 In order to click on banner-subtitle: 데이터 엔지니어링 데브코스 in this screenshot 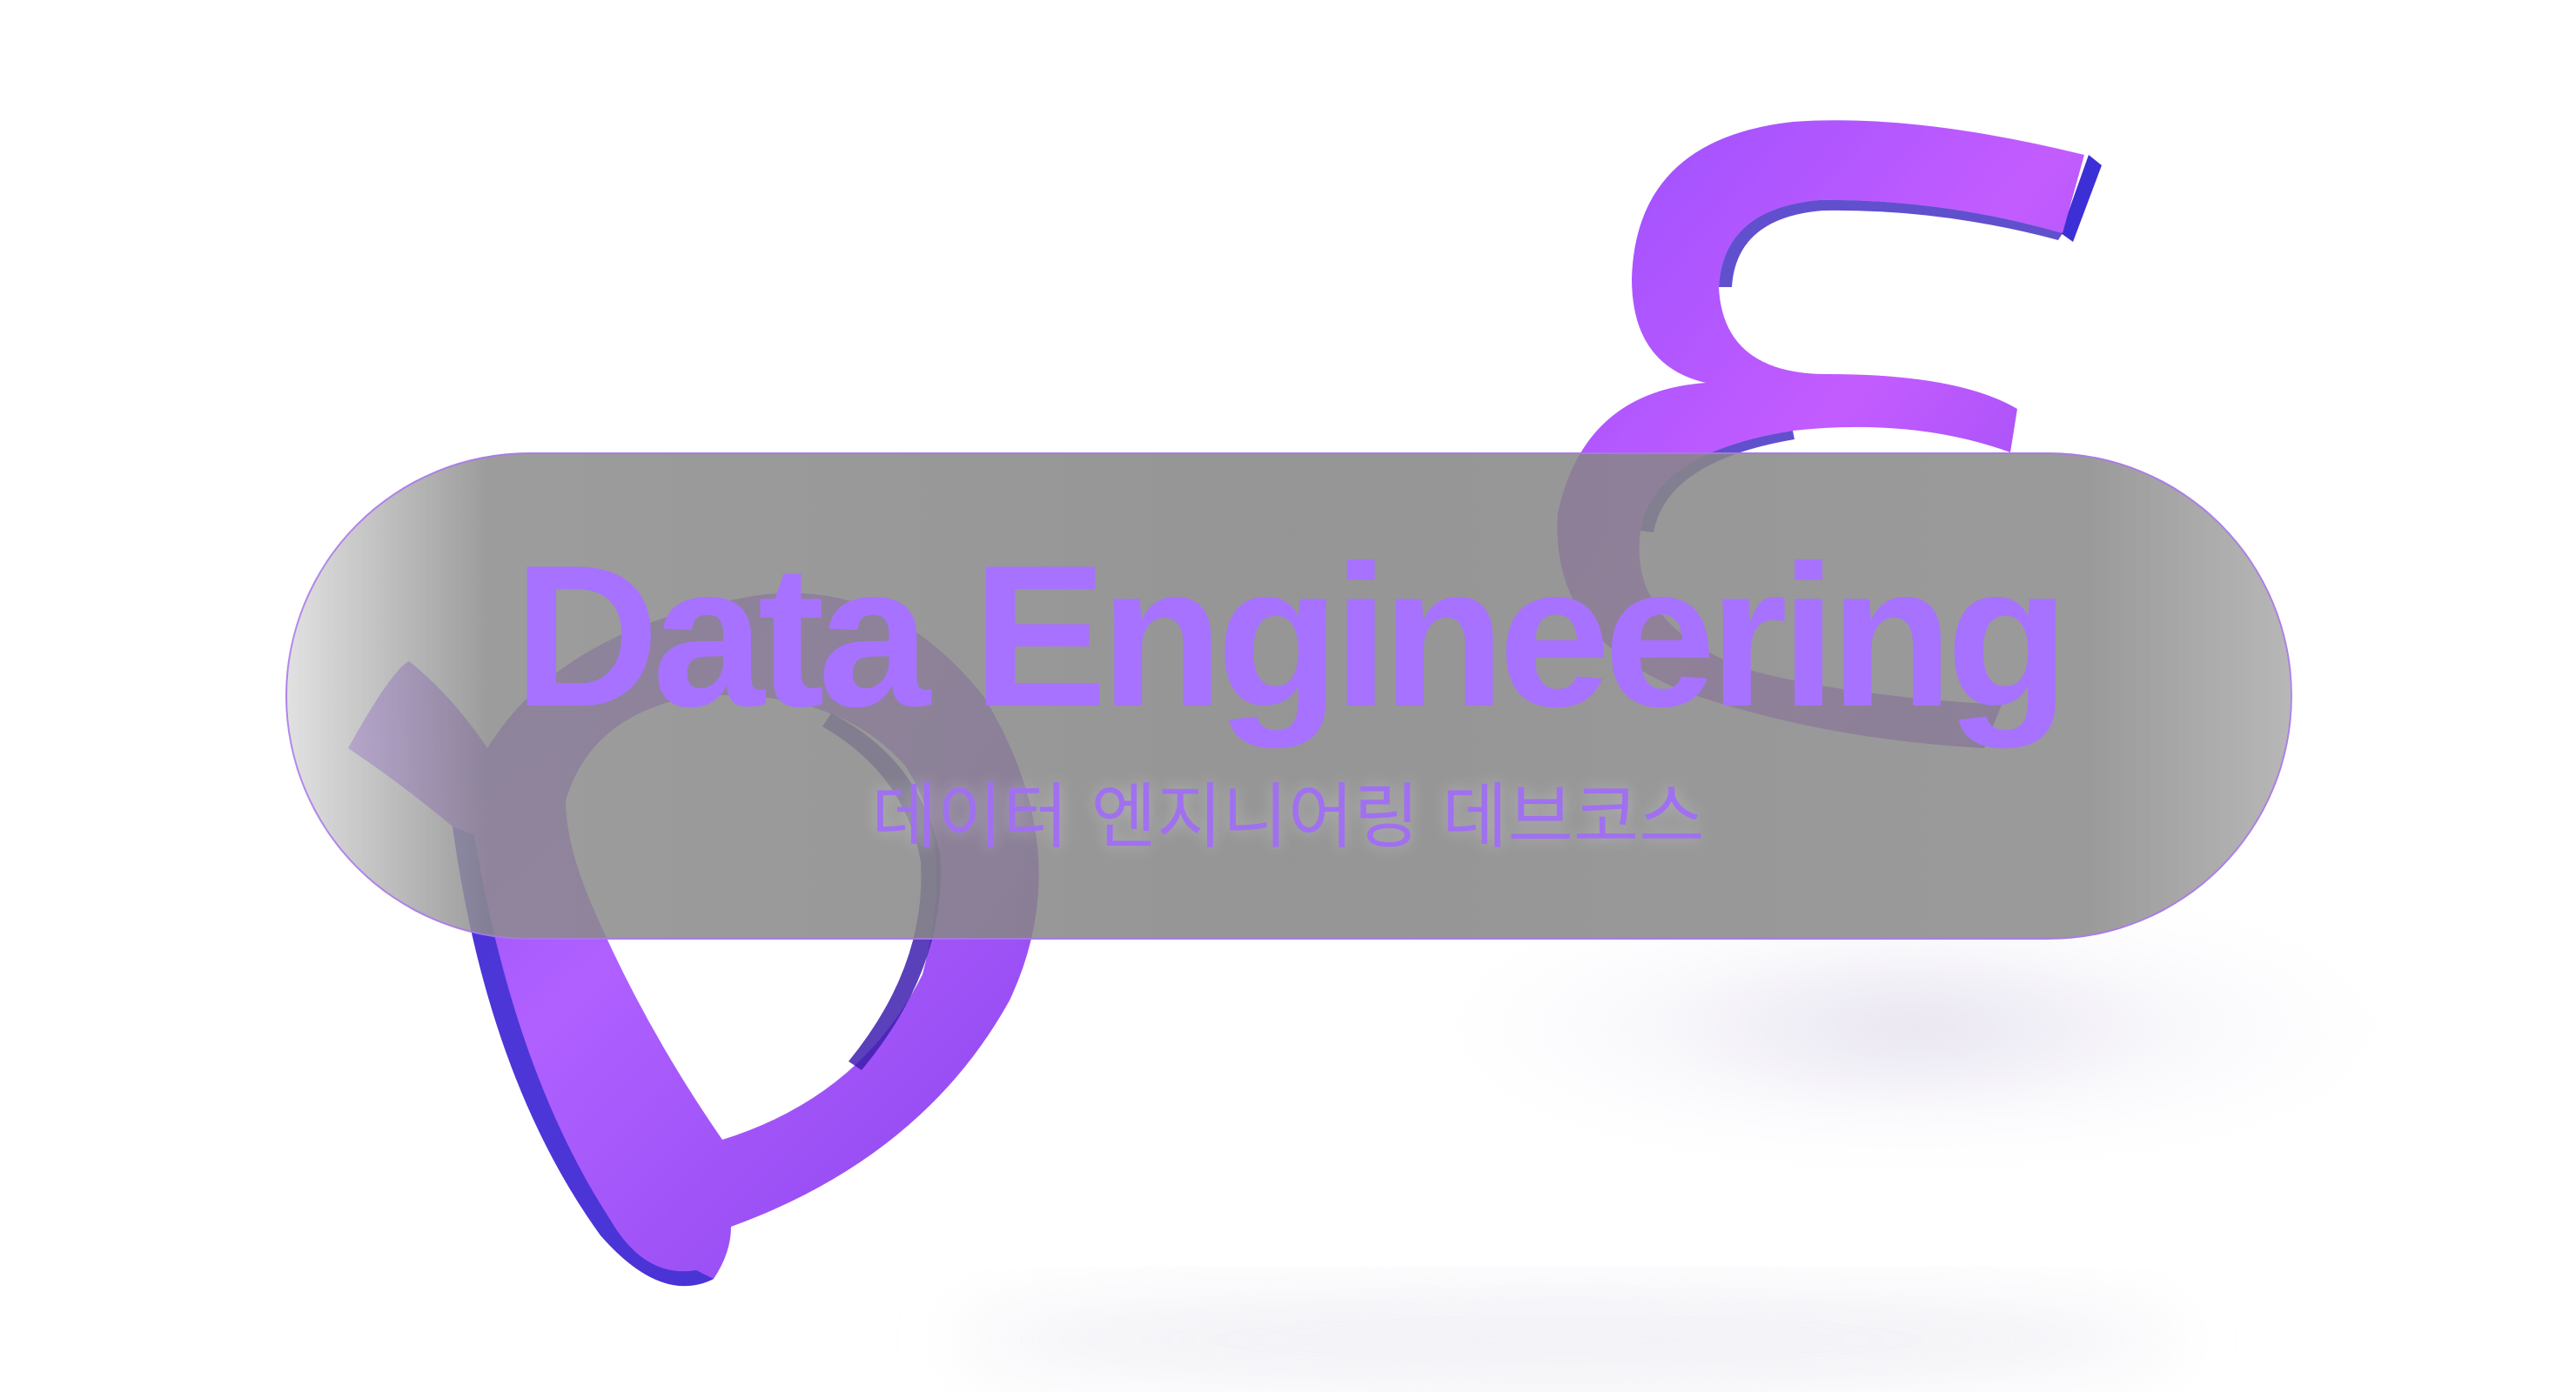, I will do `click(1288, 817)`.